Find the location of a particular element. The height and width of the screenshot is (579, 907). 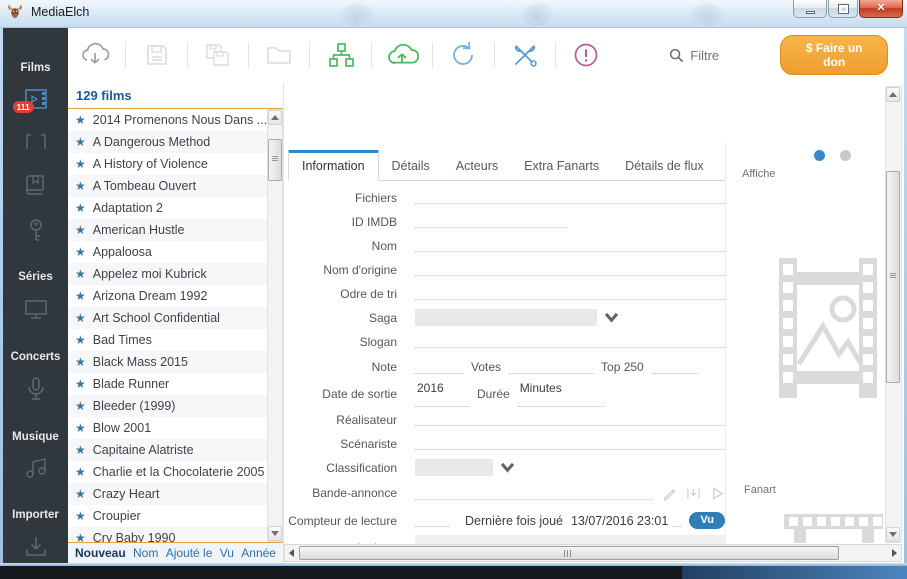

note-field is located at coordinates (439, 367).